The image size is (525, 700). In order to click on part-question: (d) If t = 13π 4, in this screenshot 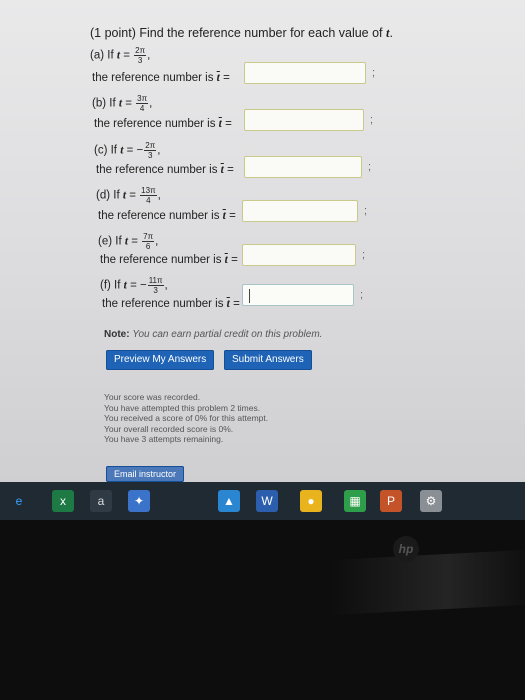, I will do `click(128, 195)`.